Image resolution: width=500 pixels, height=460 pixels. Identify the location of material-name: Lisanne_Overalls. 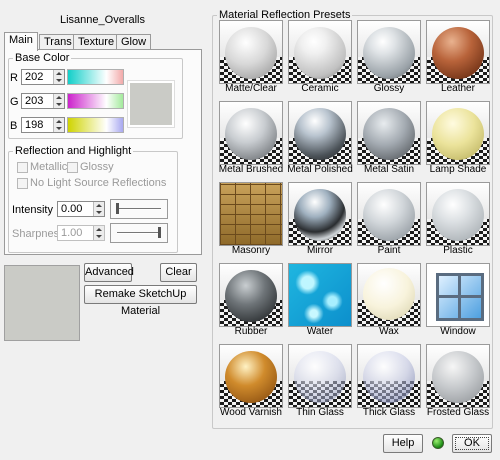
(102, 20).